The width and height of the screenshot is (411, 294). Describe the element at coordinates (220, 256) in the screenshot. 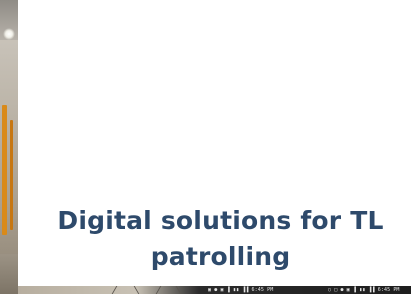

I see `headline-line-2: patrolling` at that location.